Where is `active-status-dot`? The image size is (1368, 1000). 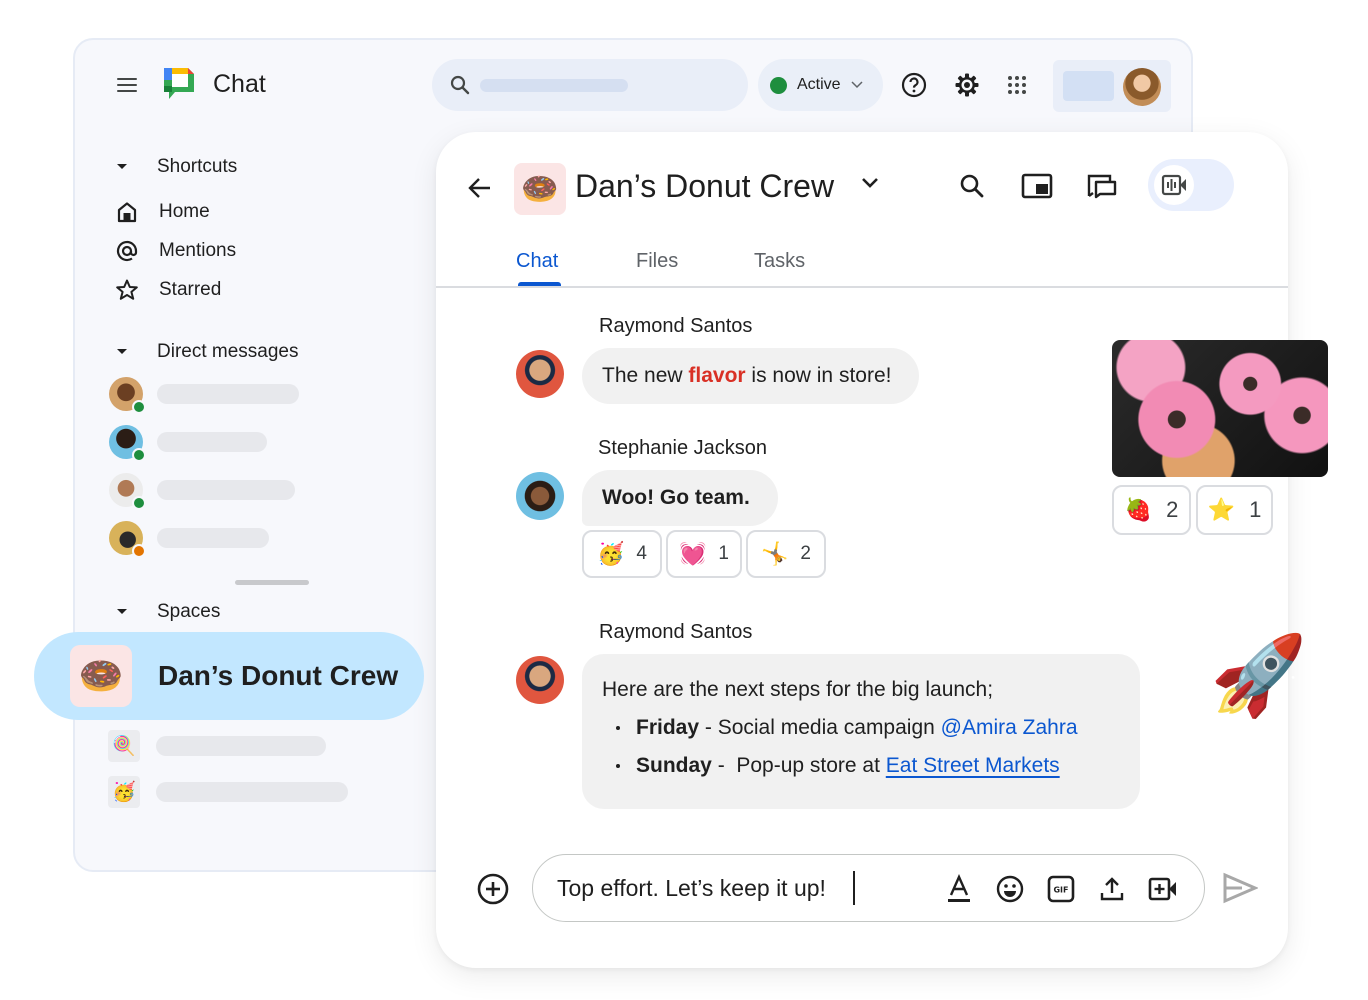 active-status-dot is located at coordinates (778, 85).